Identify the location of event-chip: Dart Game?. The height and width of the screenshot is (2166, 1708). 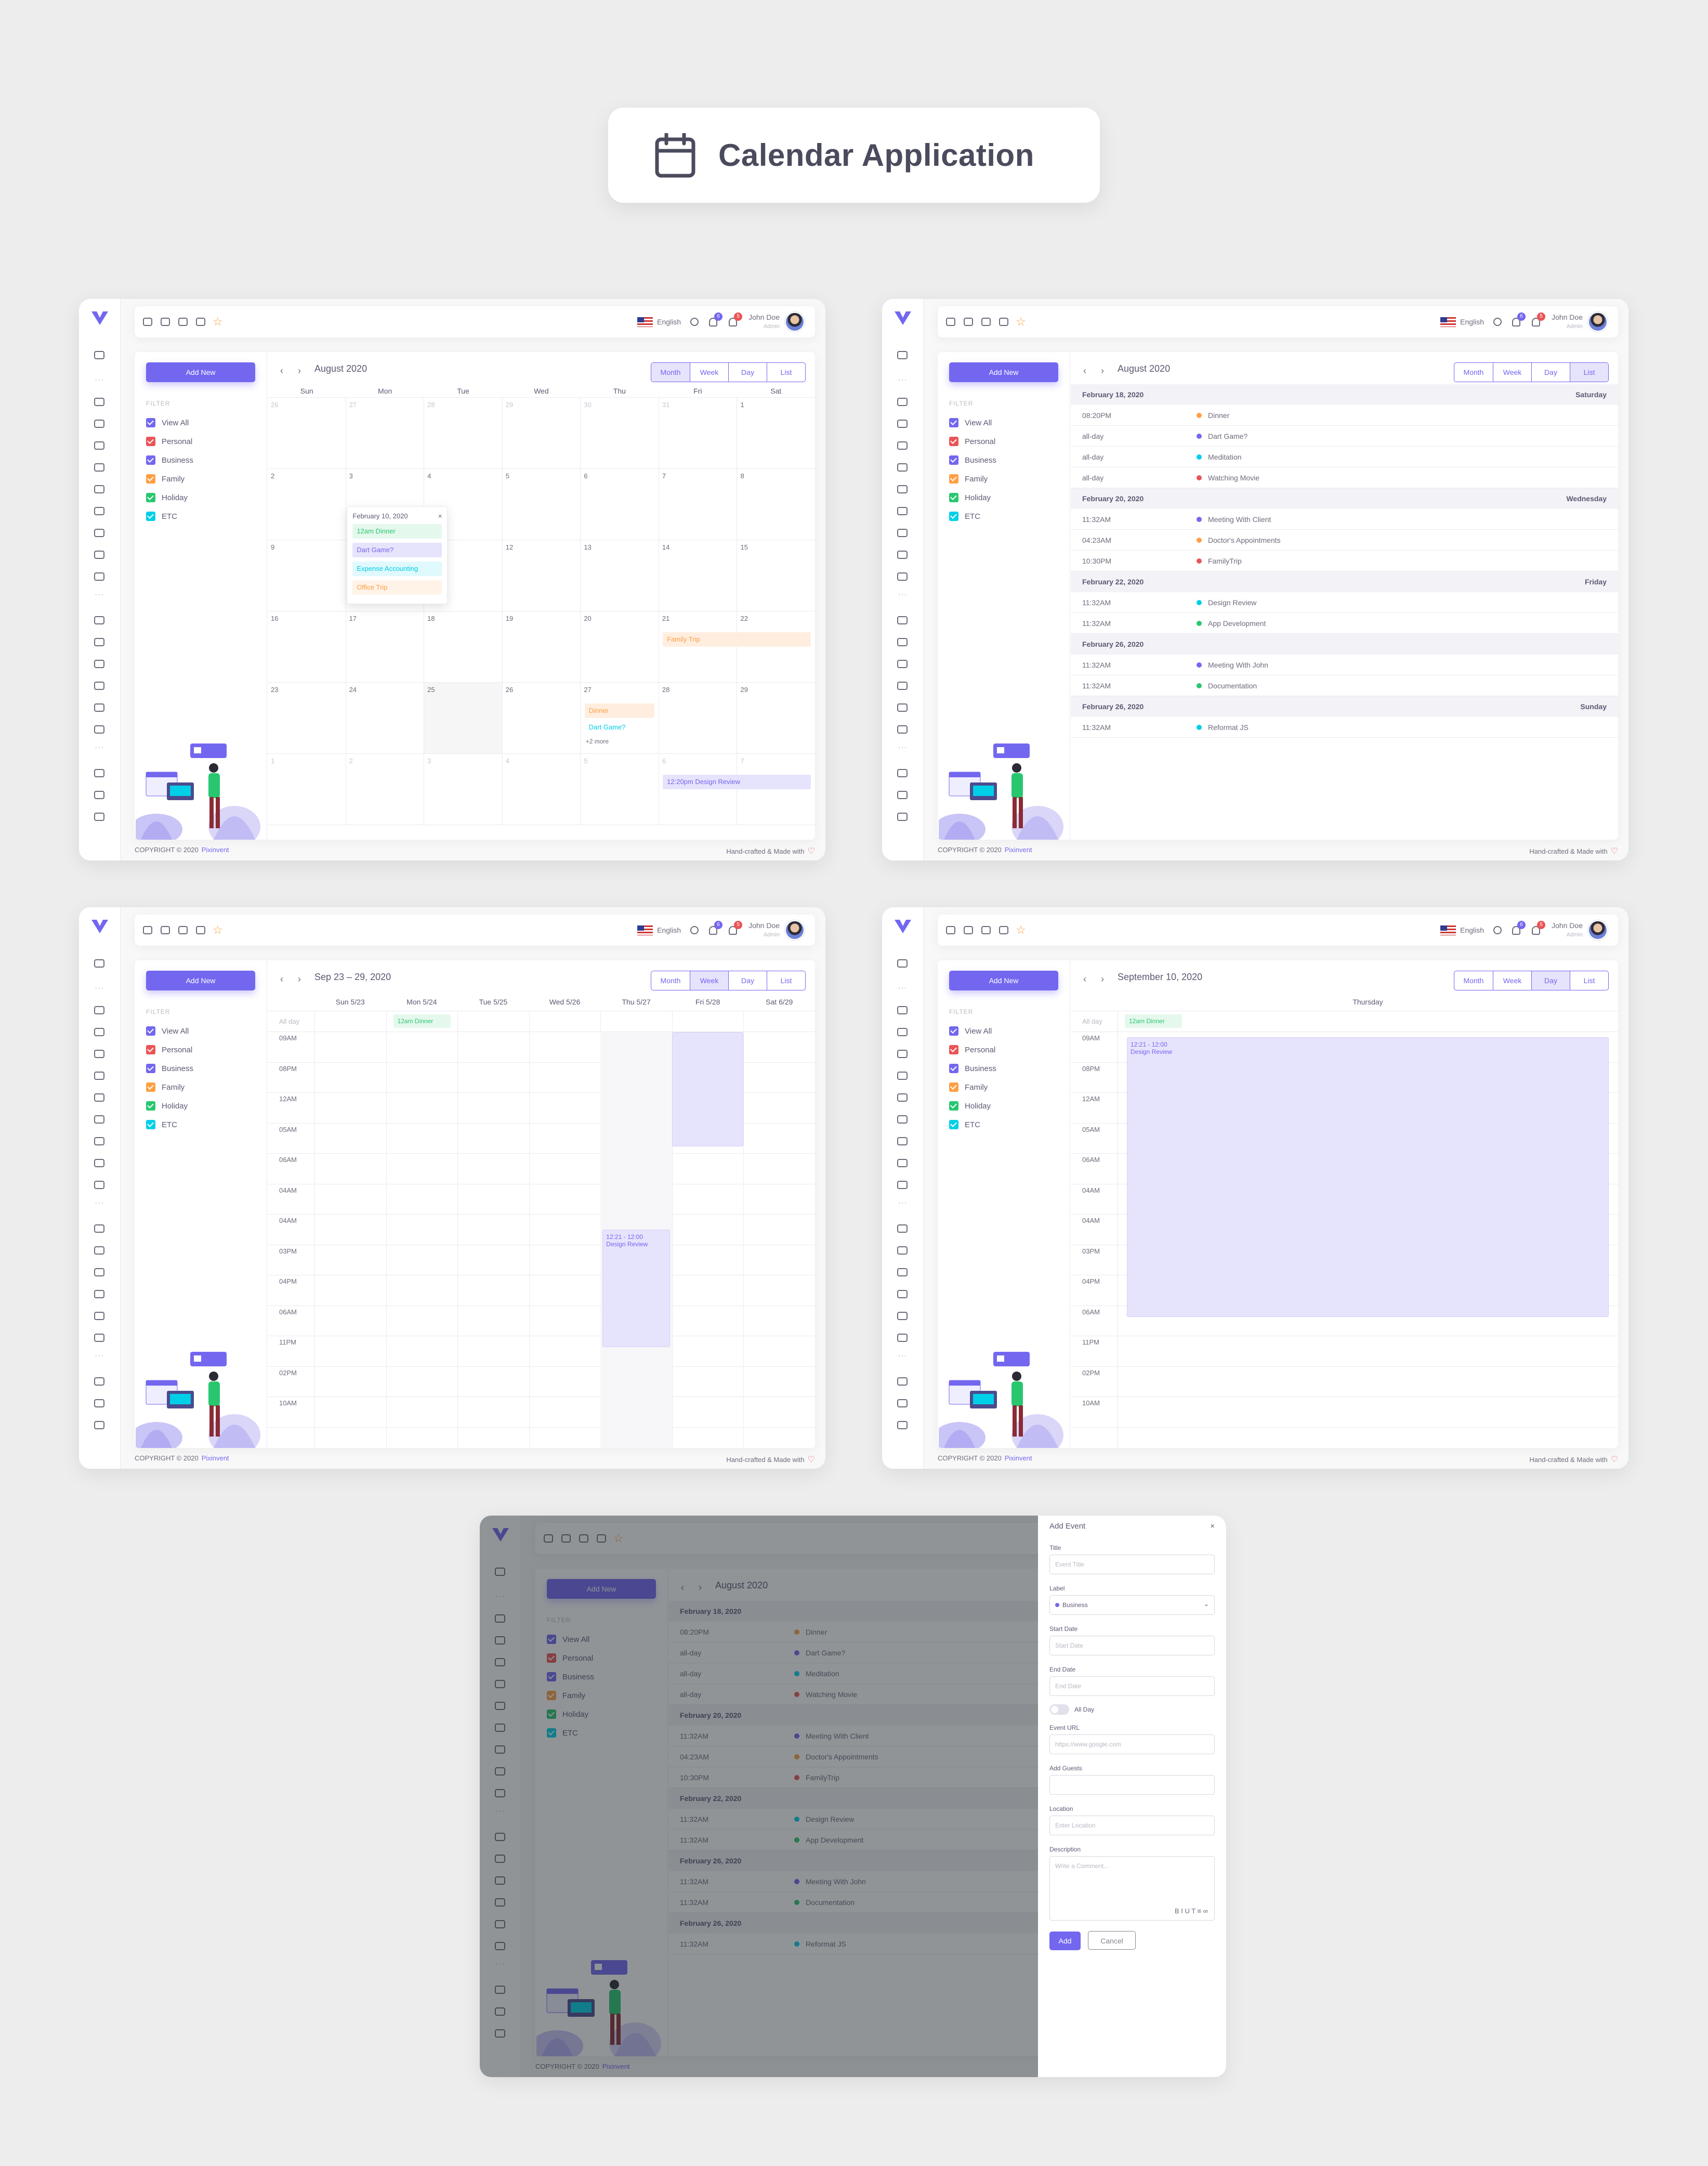
(619, 728).